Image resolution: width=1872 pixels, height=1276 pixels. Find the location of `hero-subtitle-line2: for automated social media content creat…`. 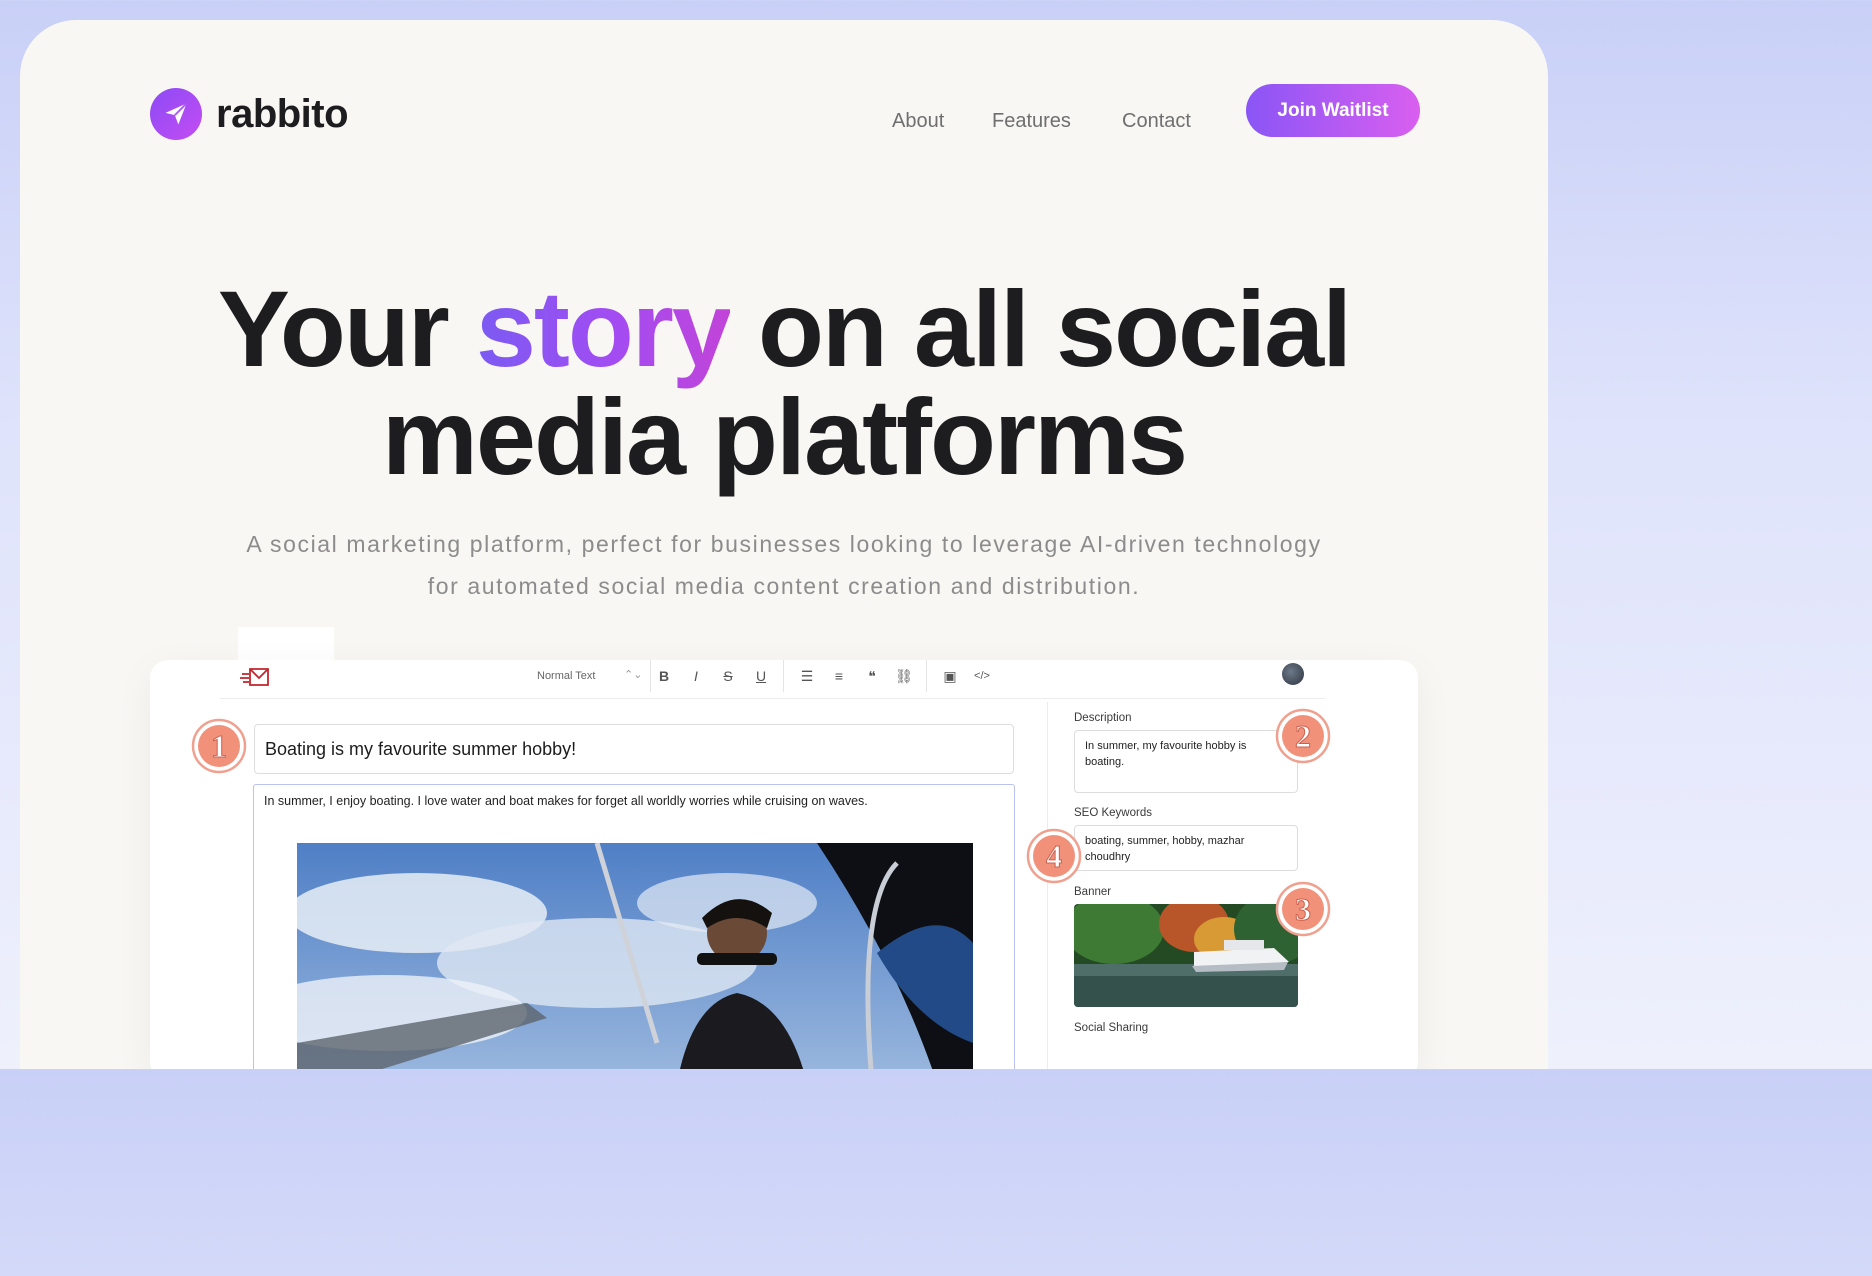

hero-subtitle-line2: for automated social media content creat… is located at coordinates (784, 586).